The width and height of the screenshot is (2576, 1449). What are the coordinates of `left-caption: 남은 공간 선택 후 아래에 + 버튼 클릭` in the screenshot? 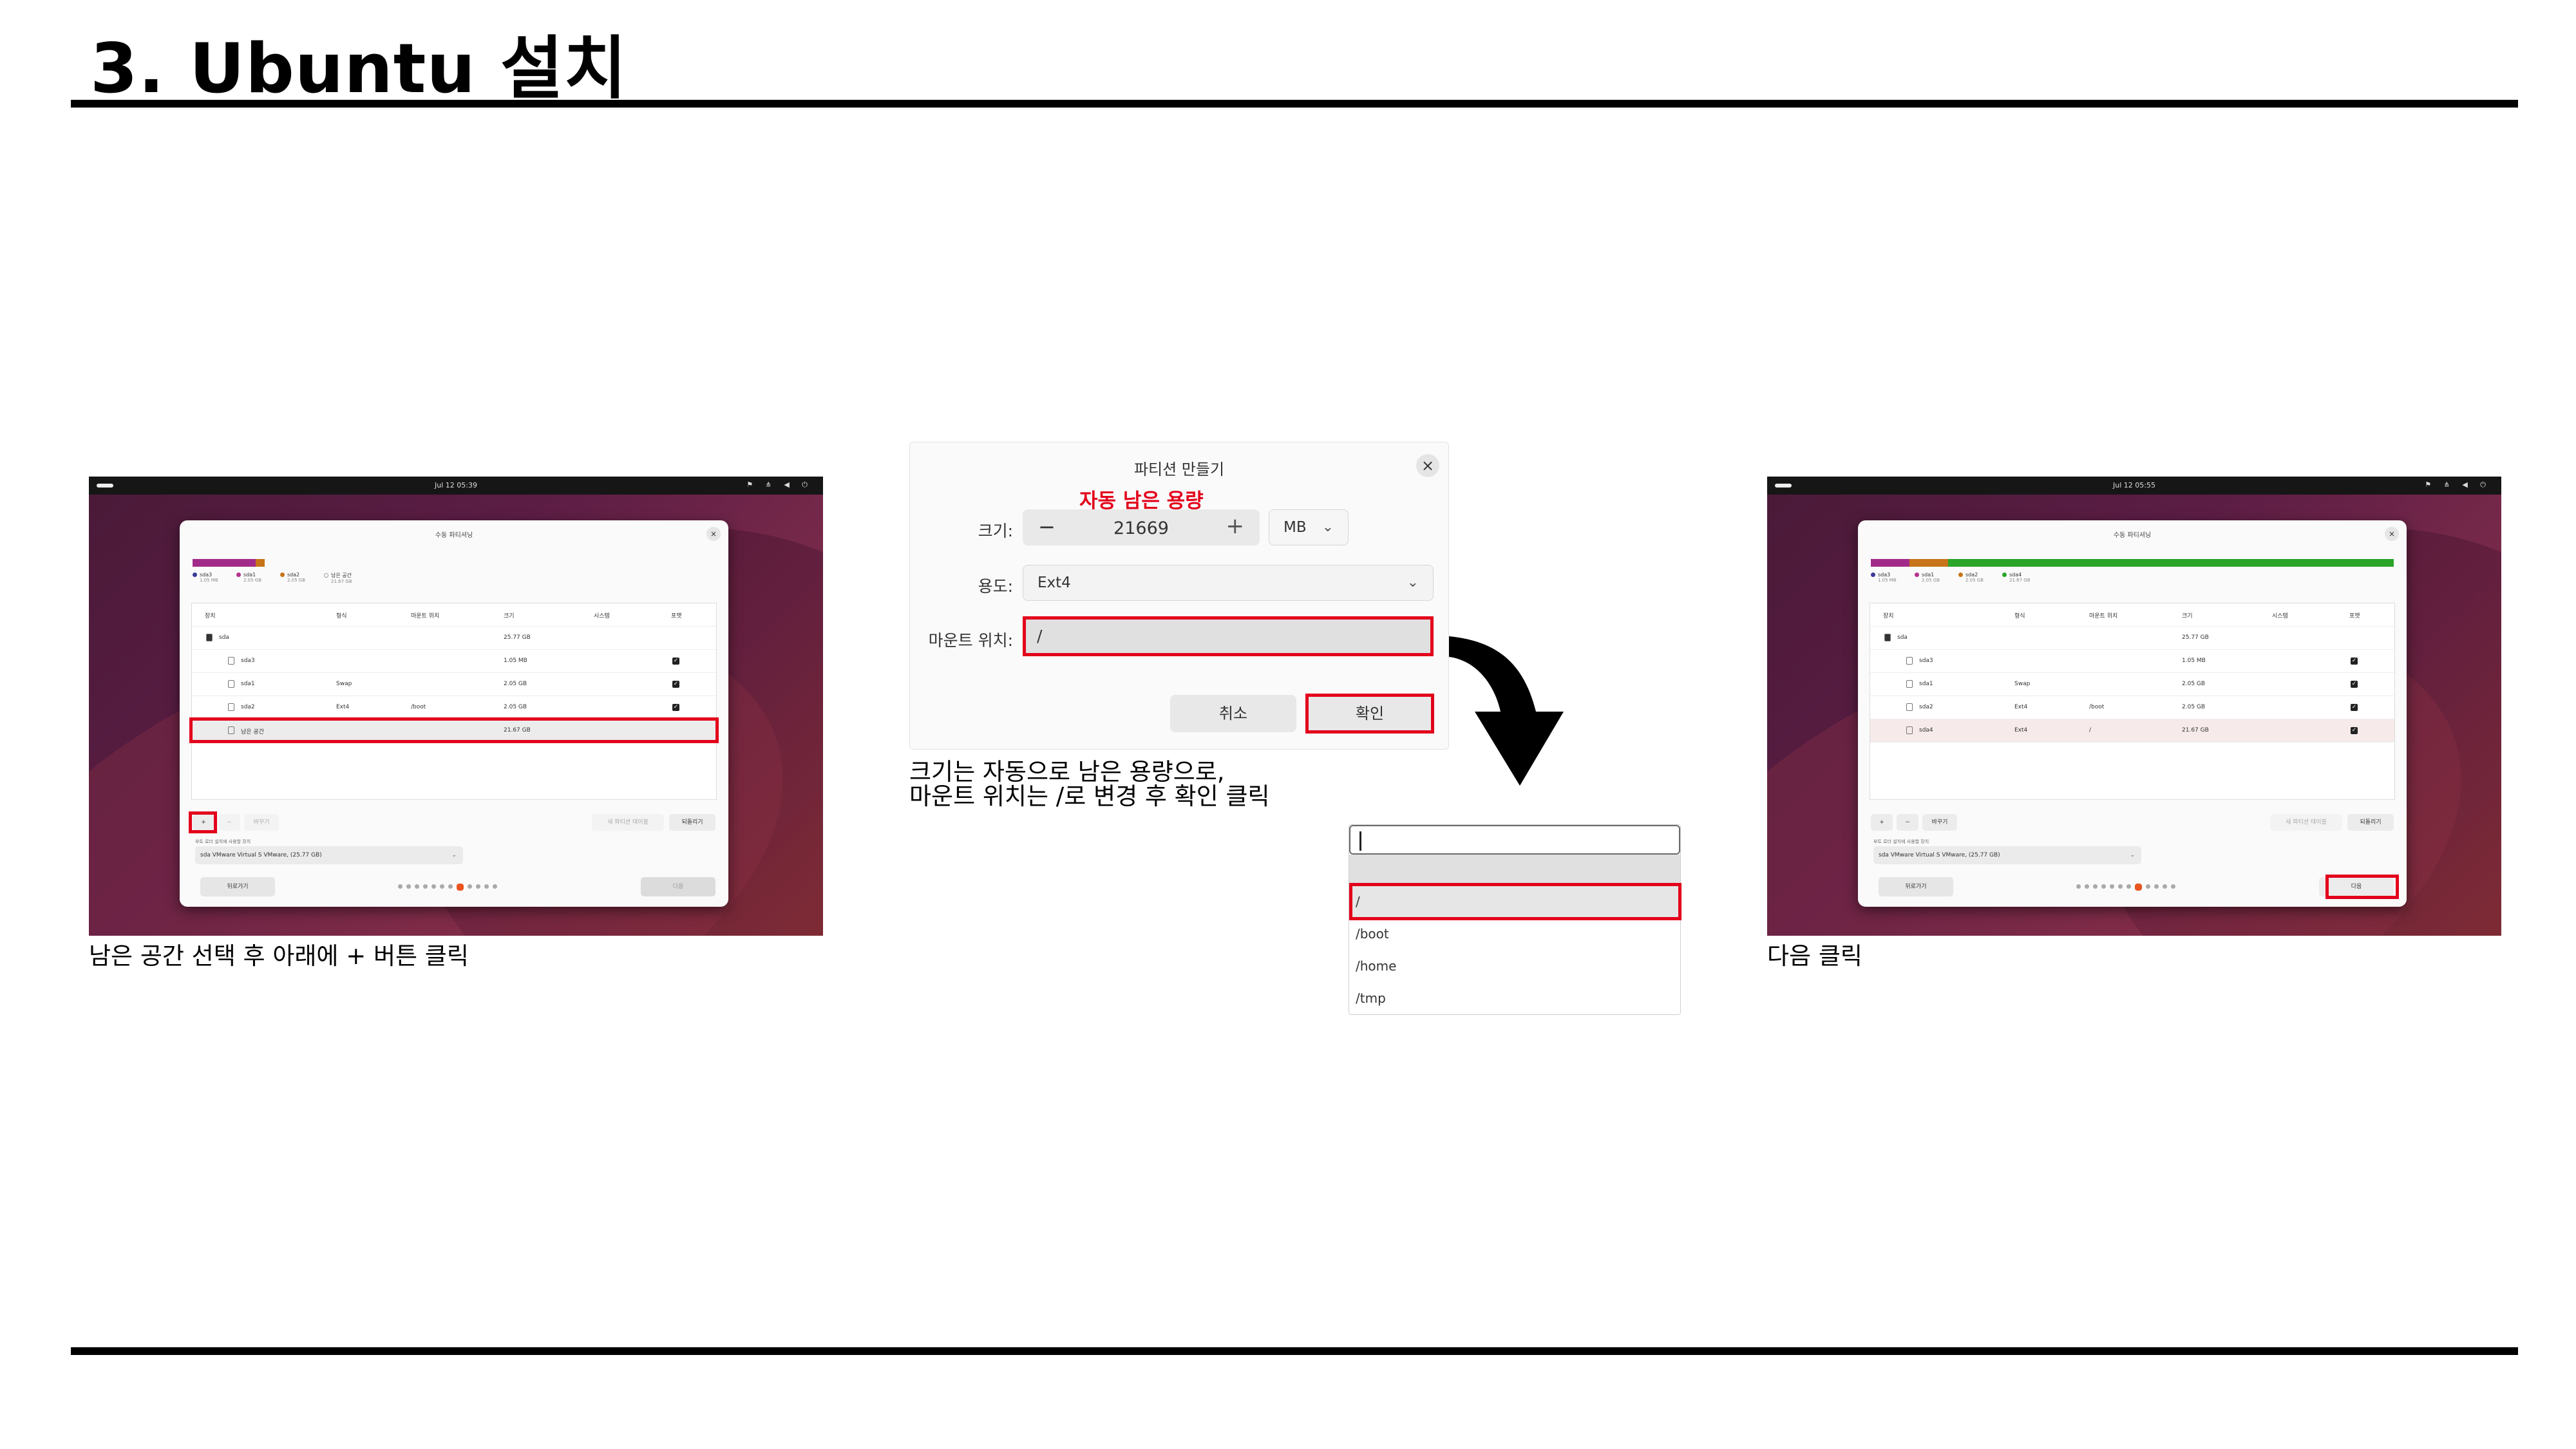 It's located at (279, 956).